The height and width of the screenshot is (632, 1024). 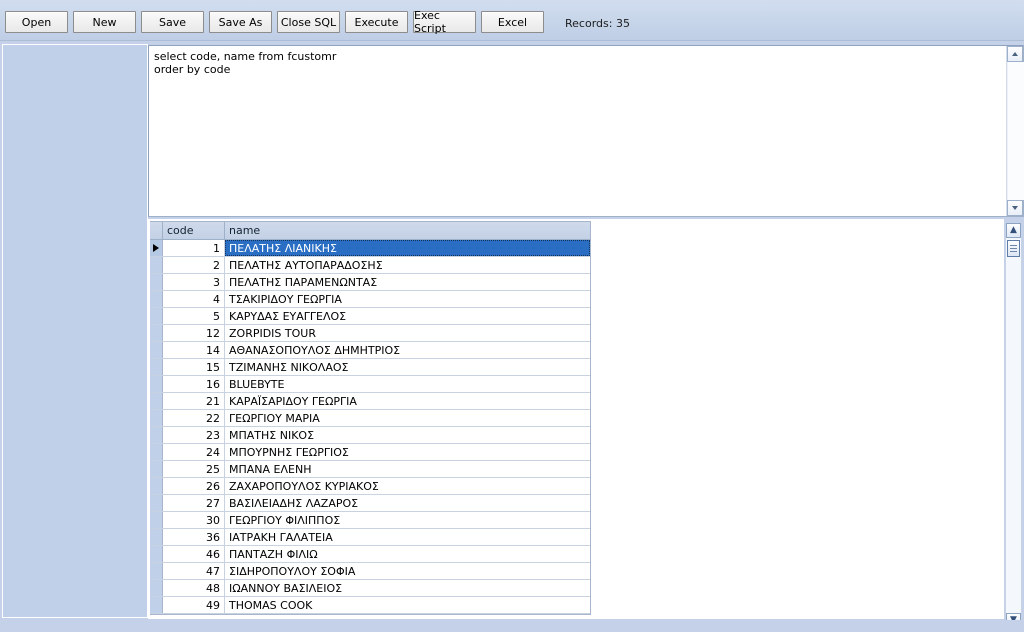 What do you see at coordinates (194, 401) in the screenshot?
I see `cell-code: 21` at bounding box center [194, 401].